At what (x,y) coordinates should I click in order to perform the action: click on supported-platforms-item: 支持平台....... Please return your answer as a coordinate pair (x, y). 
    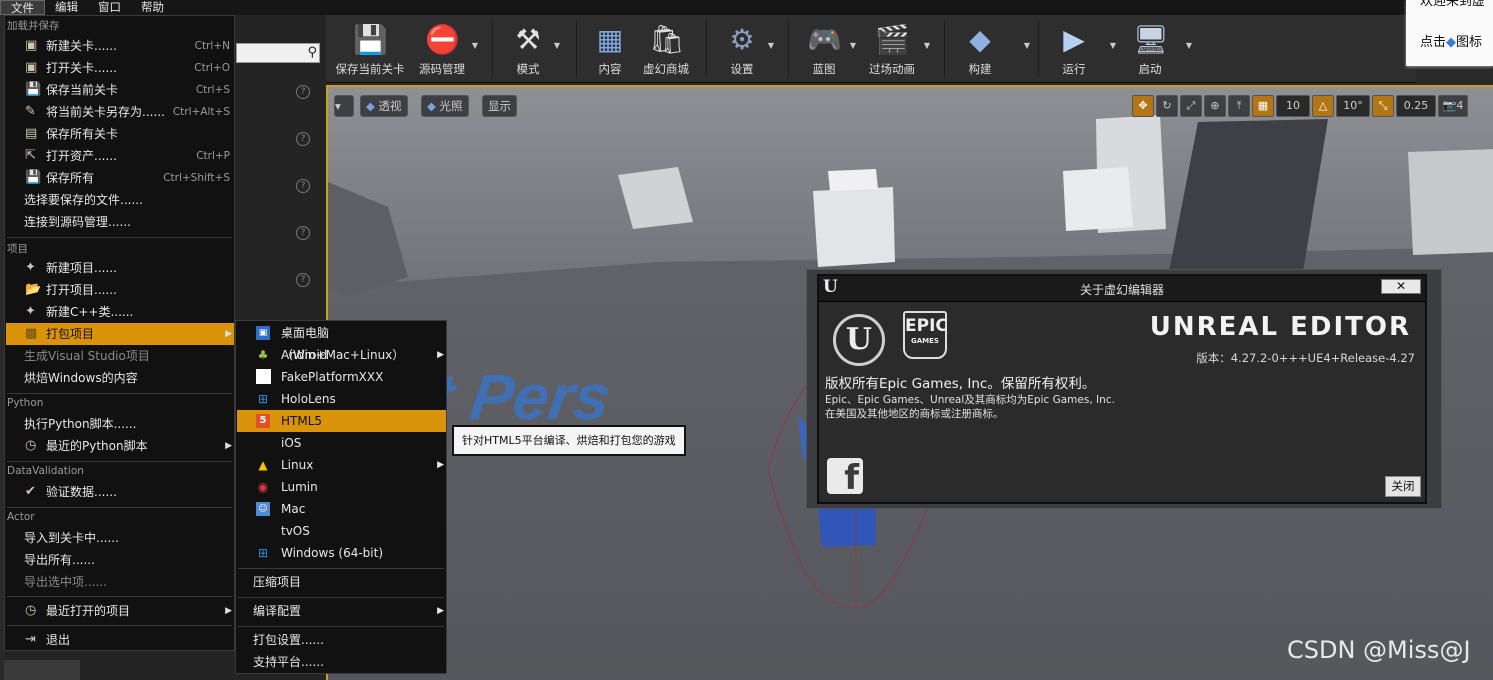
    Looking at the image, I should click on (341, 662).